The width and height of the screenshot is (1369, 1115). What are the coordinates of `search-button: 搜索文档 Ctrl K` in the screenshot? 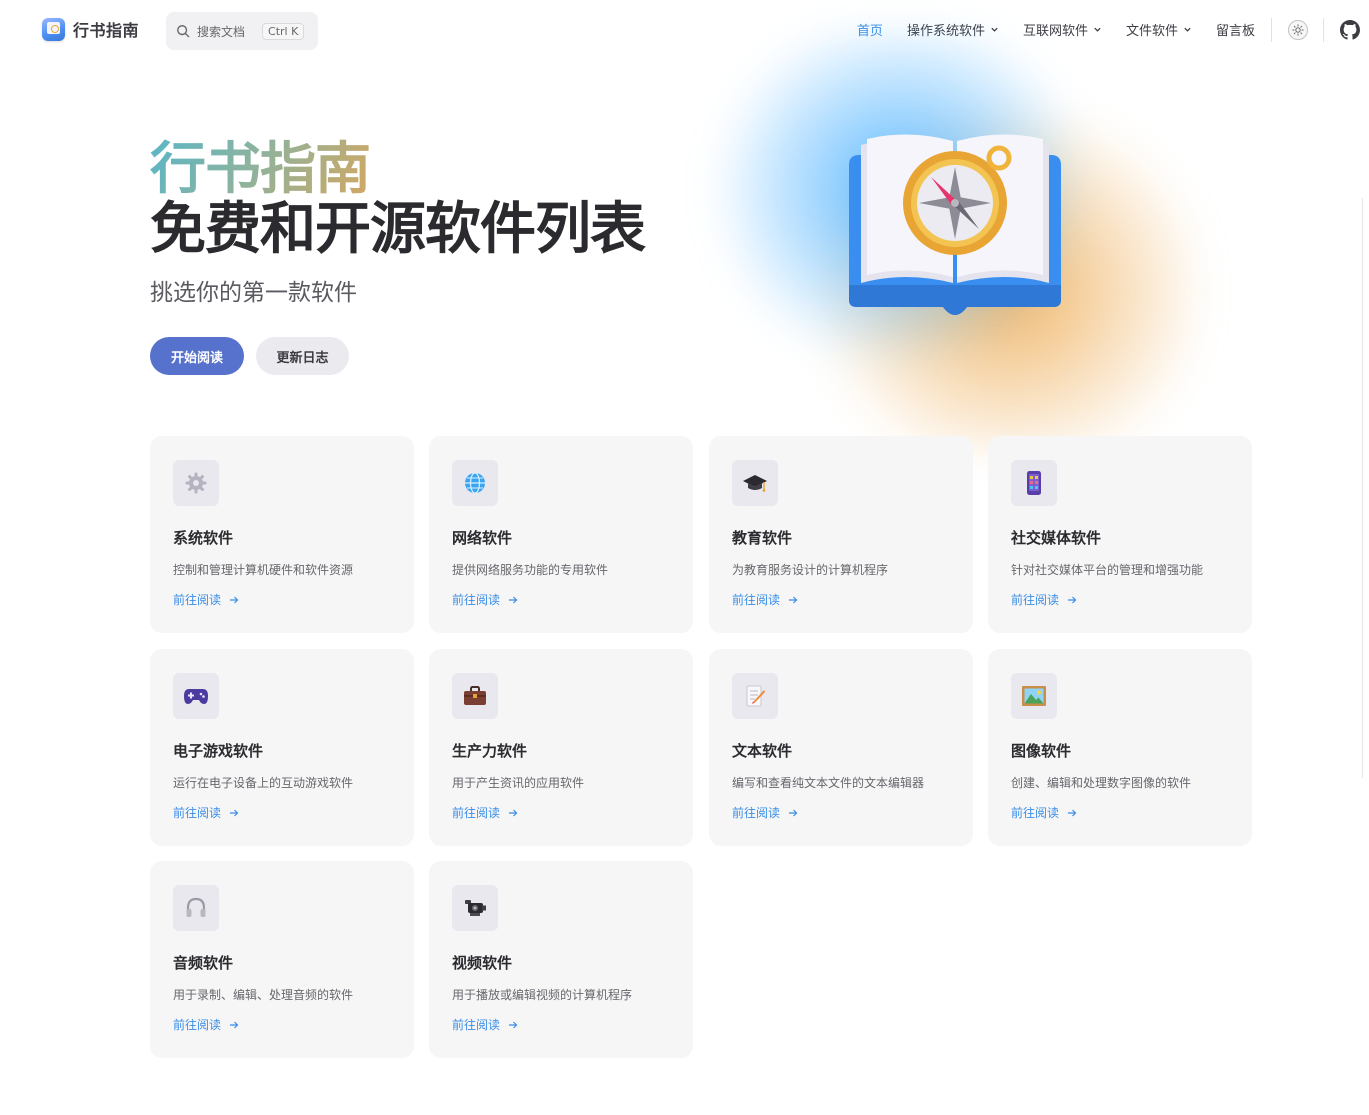 It's located at (242, 31).